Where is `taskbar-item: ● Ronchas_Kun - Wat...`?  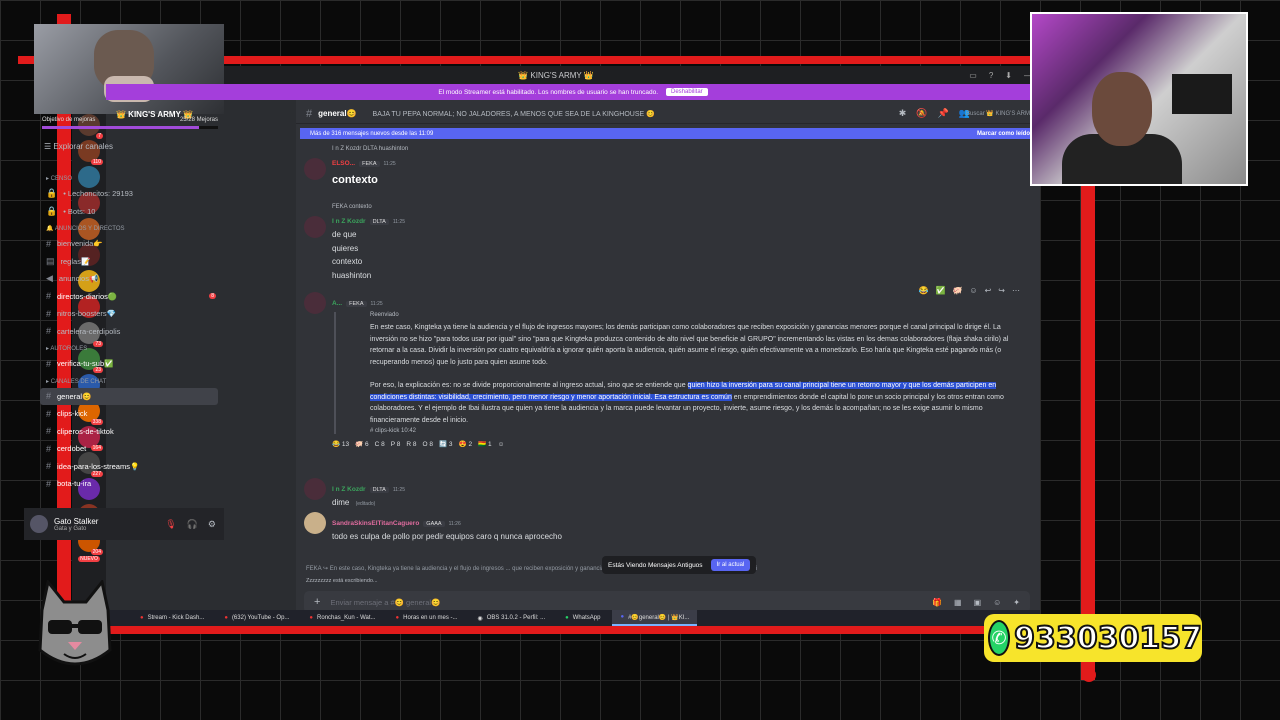
taskbar-item: ● Ronchas_Kun - Wat... is located at coordinates (342, 618).